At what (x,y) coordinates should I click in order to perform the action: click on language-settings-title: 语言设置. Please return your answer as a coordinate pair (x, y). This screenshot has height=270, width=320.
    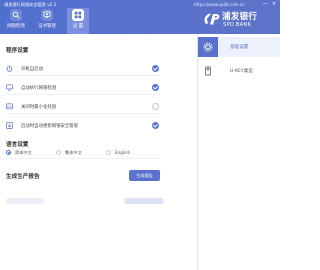
    Looking at the image, I should click on (17, 145).